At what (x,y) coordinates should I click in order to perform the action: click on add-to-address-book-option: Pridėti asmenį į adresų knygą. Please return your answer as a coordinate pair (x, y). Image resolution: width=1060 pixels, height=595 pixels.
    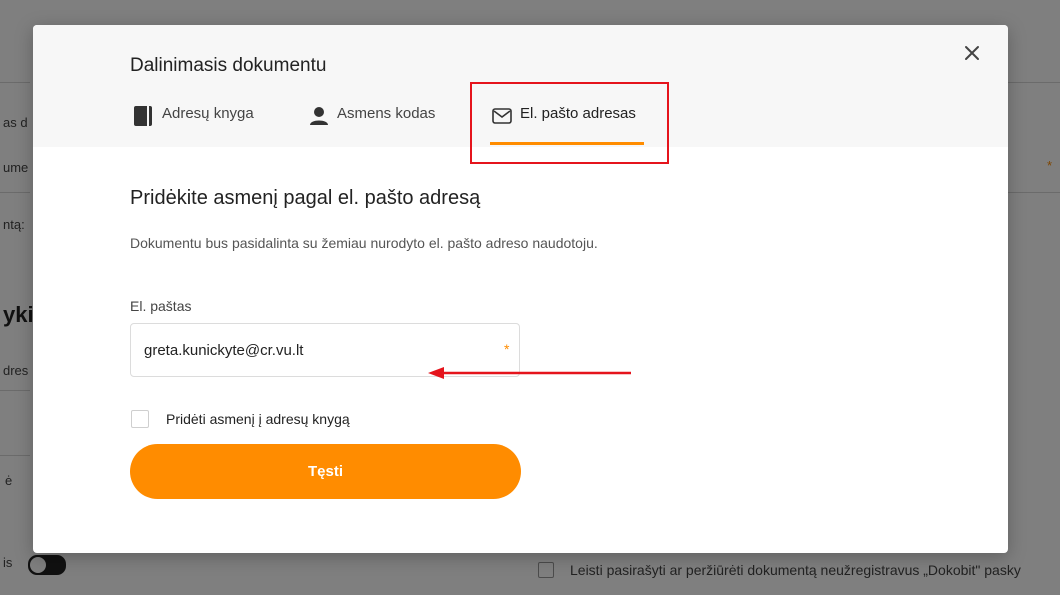
    Looking at the image, I should click on (240, 419).